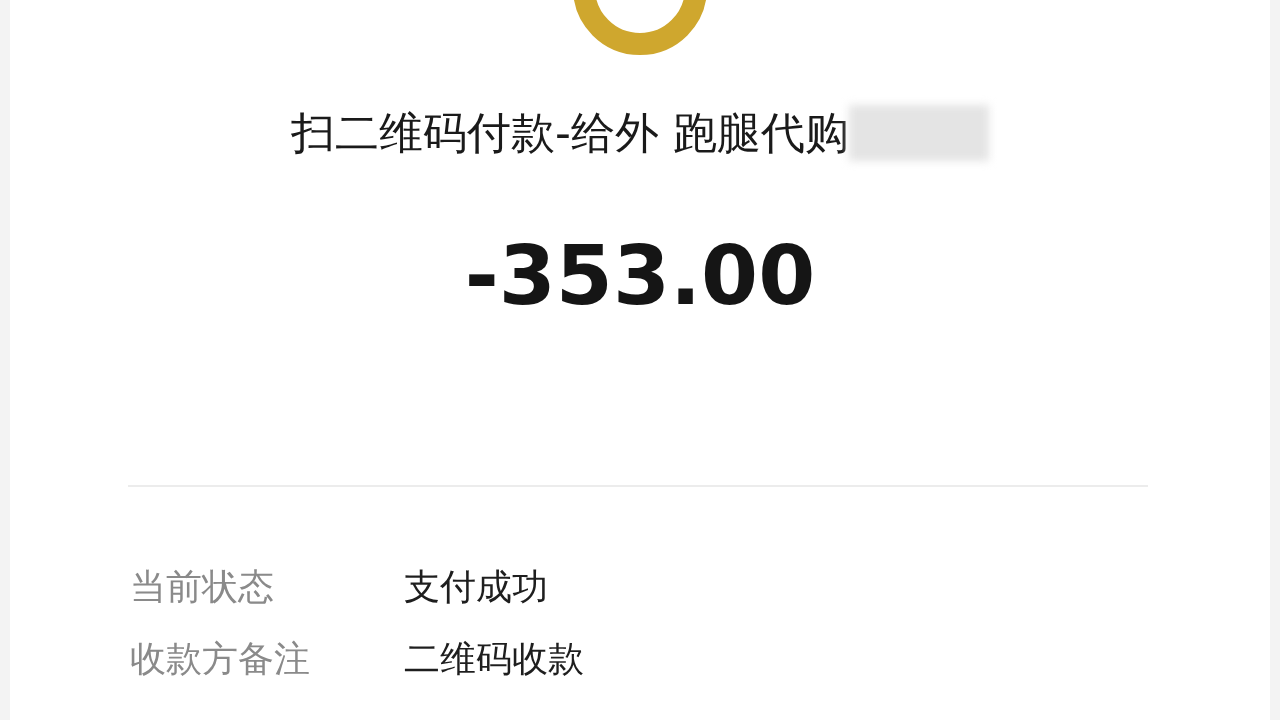 The image size is (1280, 720). I want to click on detail-label: 收款方备注, so click(220, 659).